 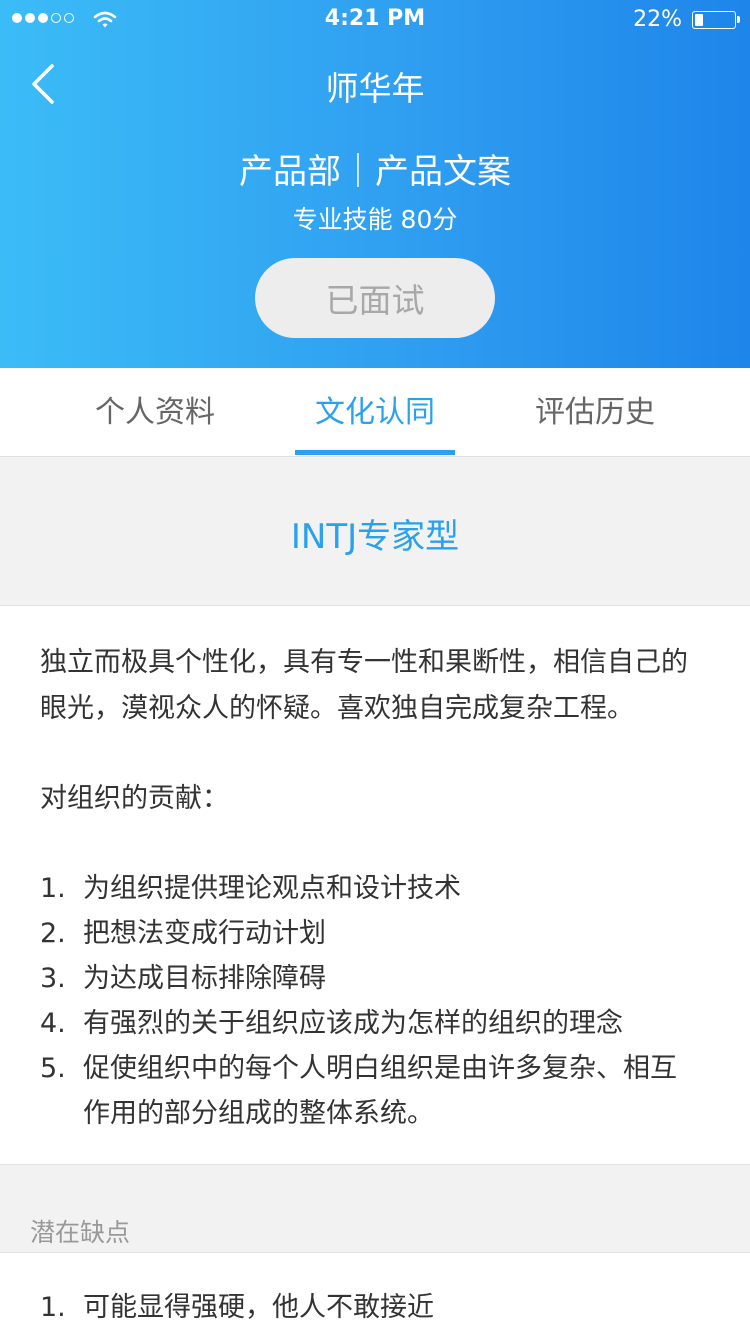 I want to click on tab-personal-profile: 个人资料, so click(x=155, y=412).